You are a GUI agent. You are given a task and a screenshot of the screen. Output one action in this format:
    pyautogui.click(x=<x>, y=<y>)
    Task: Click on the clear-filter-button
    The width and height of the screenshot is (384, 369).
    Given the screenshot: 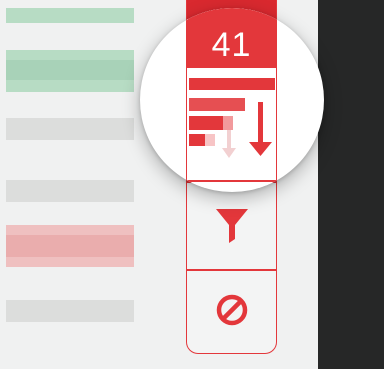 What is the action you would take?
    pyautogui.click(x=231, y=310)
    